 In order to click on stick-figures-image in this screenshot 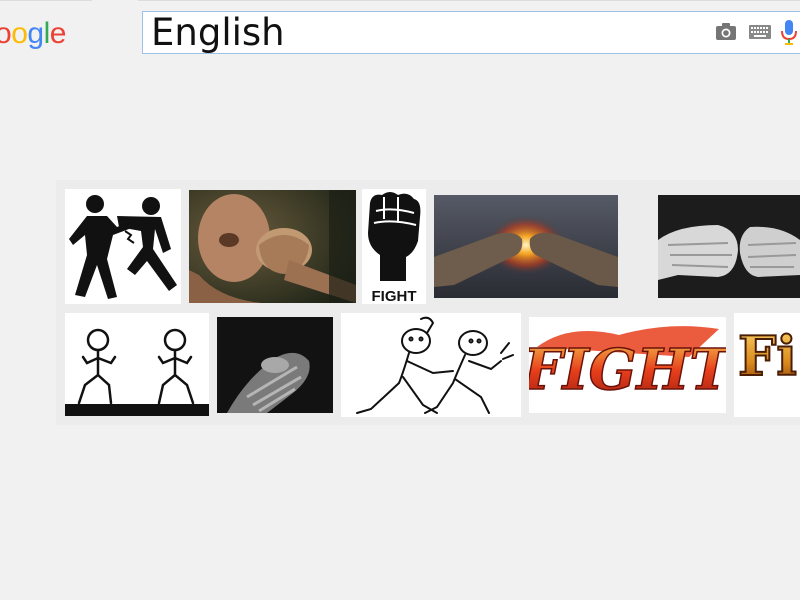, I will do `click(123, 247)`.